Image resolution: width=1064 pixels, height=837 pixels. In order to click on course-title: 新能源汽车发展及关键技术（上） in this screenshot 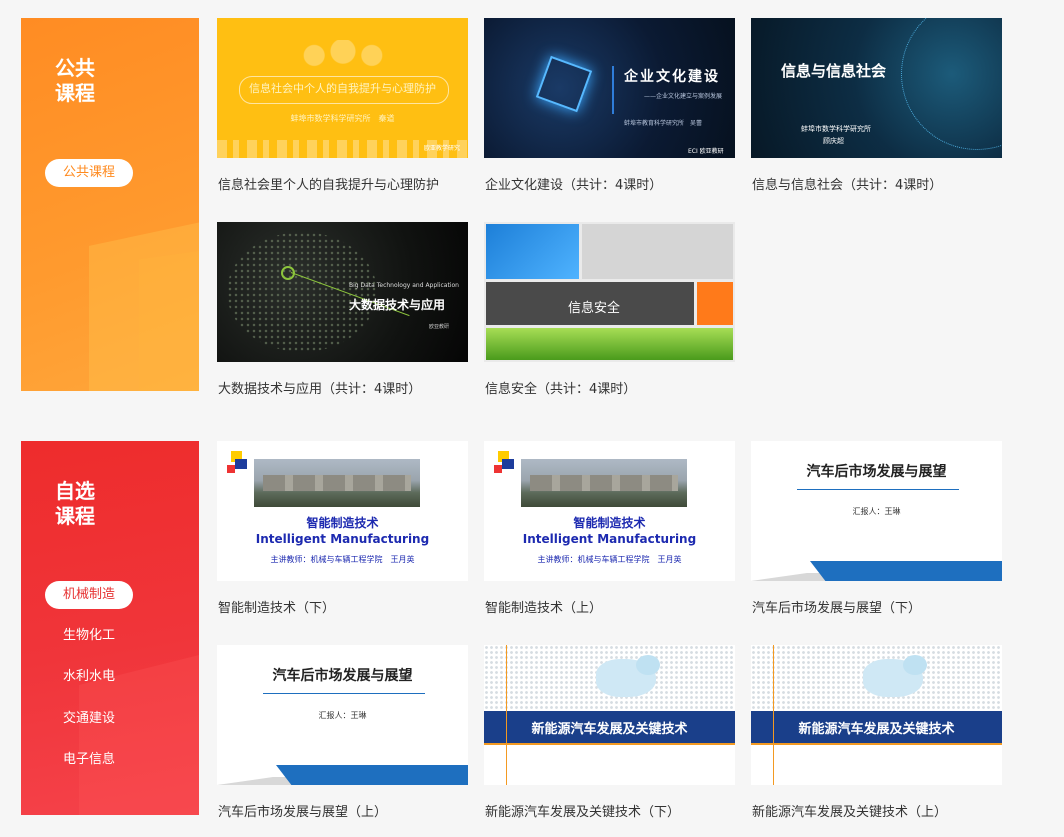, I will do `click(849, 810)`.